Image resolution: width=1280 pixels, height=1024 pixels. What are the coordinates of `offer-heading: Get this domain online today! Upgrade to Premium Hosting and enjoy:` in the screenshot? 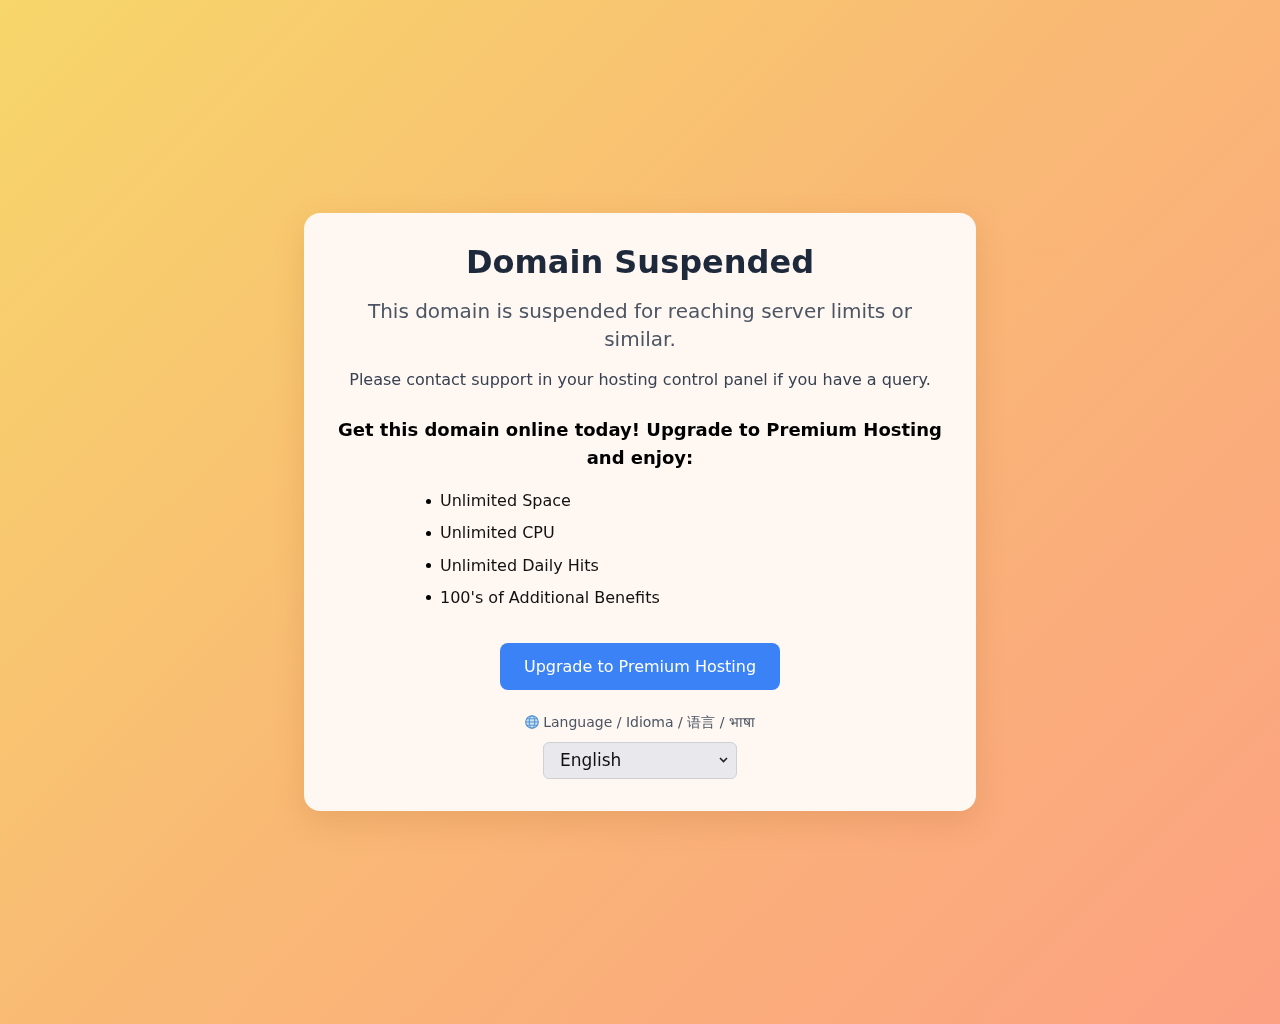 It's located at (640, 444).